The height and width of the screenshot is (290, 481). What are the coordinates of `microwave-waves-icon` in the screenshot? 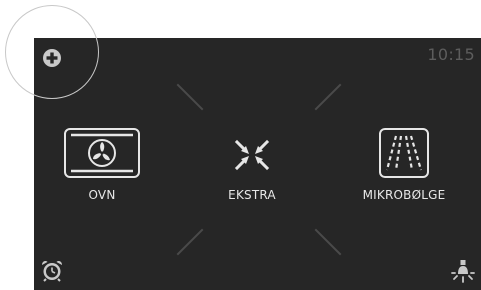 It's located at (404, 153).